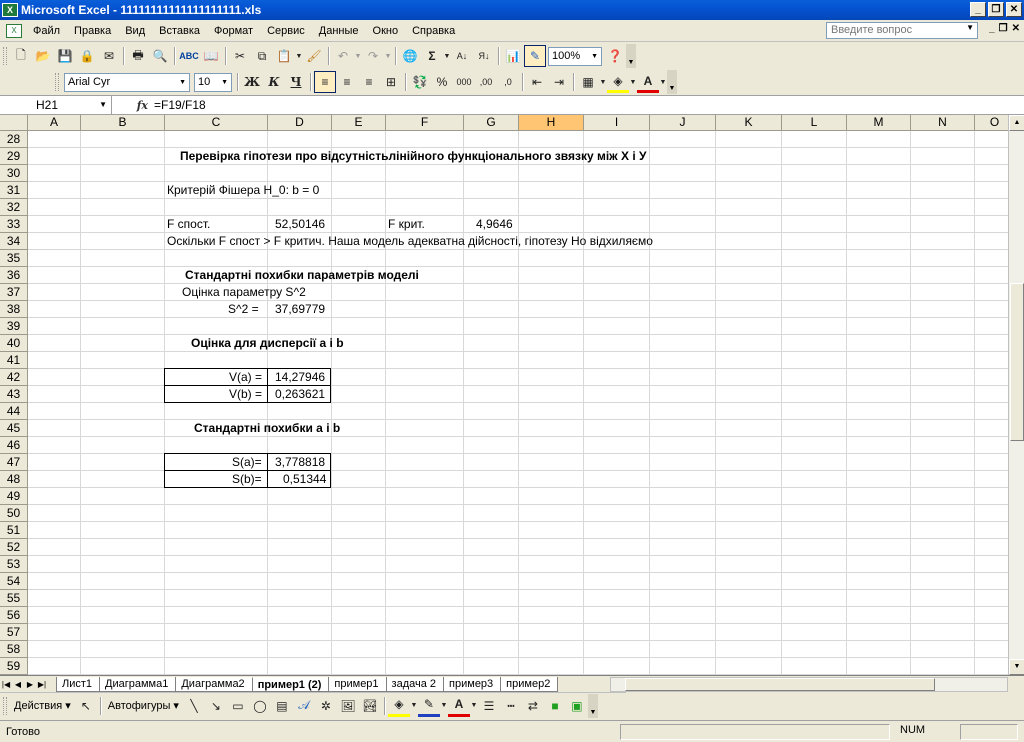 This screenshot has height=742, width=1024. Describe the element at coordinates (325, 82) in the screenshot. I see `align-left-icon: ≡` at that location.